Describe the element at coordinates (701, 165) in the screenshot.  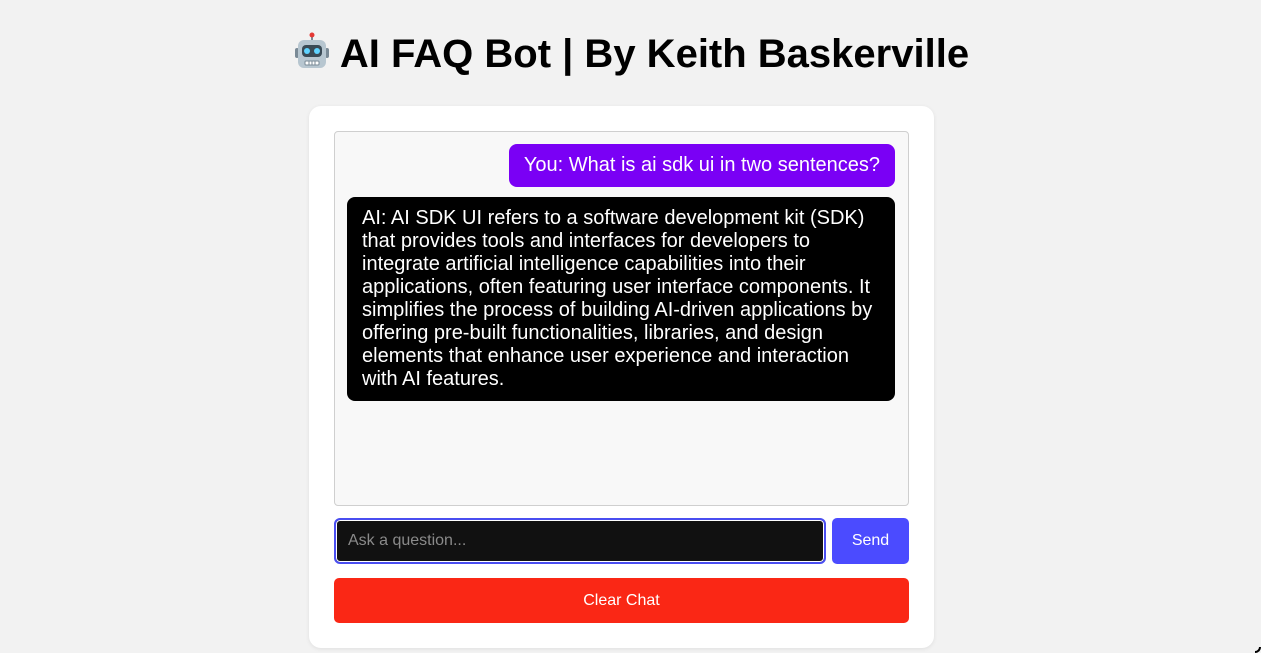
I see `user-message: You: What is ai sdk ui in two sentences?` at that location.